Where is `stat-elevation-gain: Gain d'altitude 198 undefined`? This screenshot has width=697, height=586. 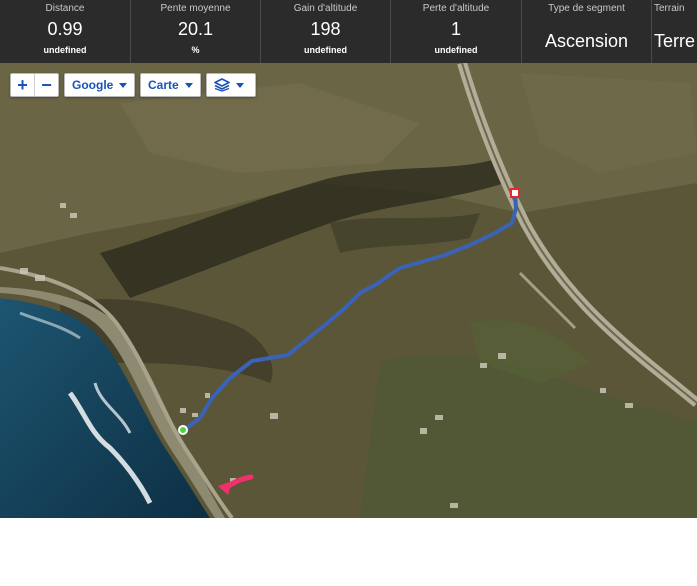 stat-elevation-gain: Gain d'altitude 198 undefined is located at coordinates (326, 31).